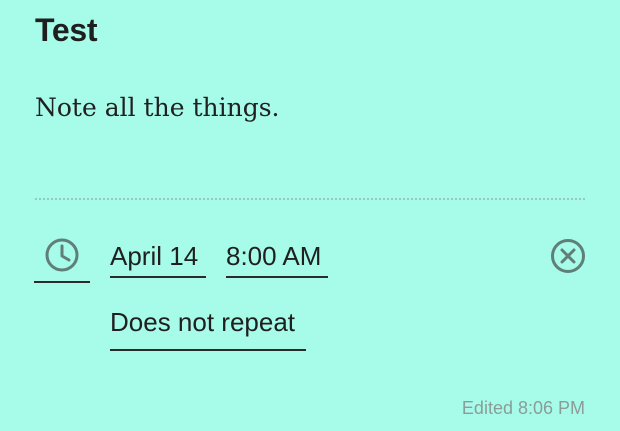 The image size is (620, 431). I want to click on clear-circle-icon, so click(568, 256).